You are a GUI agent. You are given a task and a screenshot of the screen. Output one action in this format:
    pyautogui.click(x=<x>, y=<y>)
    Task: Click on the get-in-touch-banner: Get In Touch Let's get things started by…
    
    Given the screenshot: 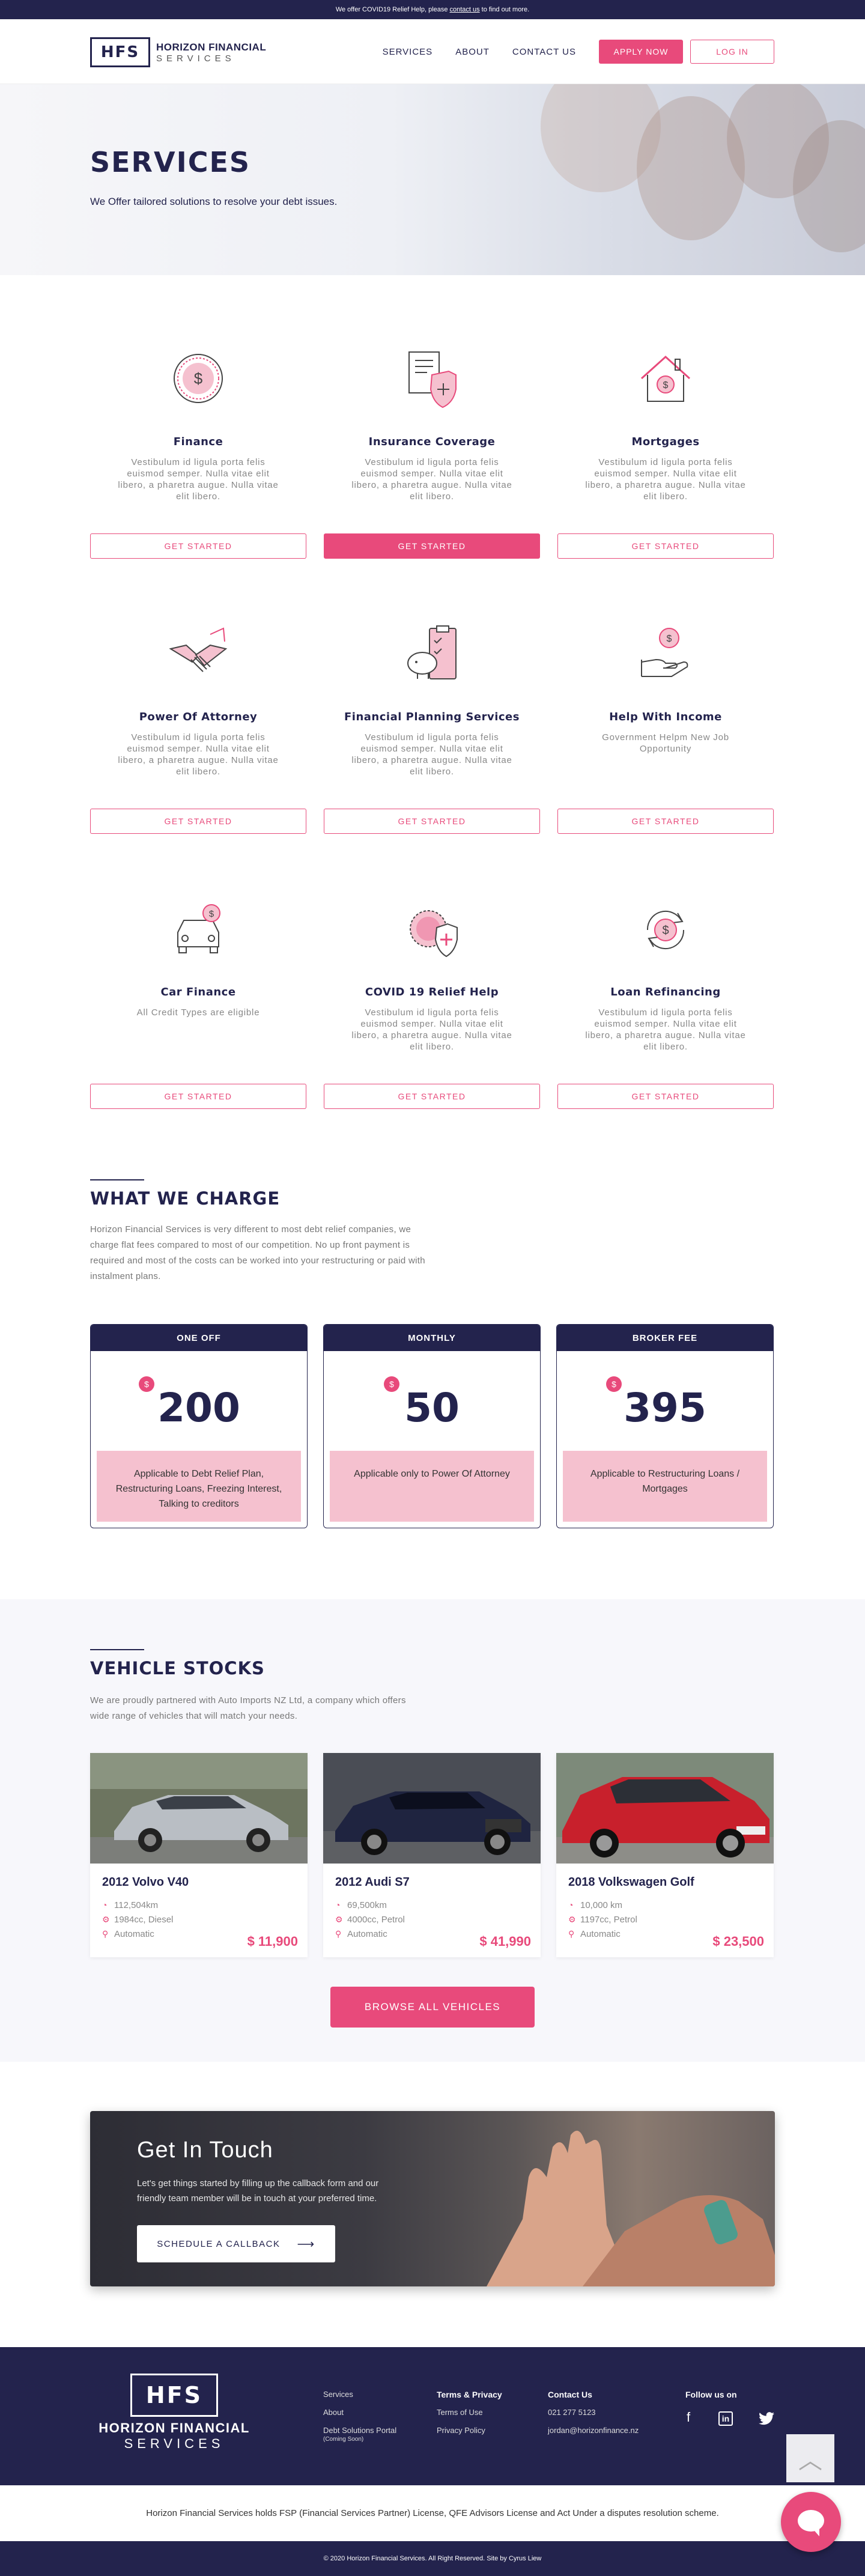 What is the action you would take?
    pyautogui.click(x=432, y=2198)
    